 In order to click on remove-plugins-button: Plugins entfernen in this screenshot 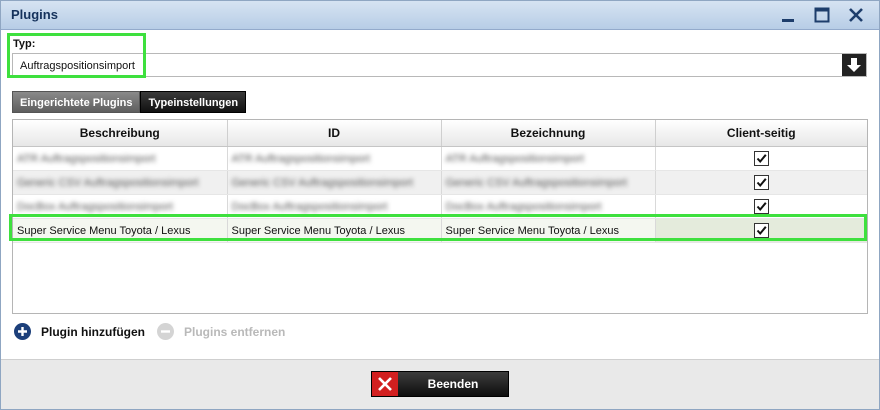, I will do `click(221, 331)`.